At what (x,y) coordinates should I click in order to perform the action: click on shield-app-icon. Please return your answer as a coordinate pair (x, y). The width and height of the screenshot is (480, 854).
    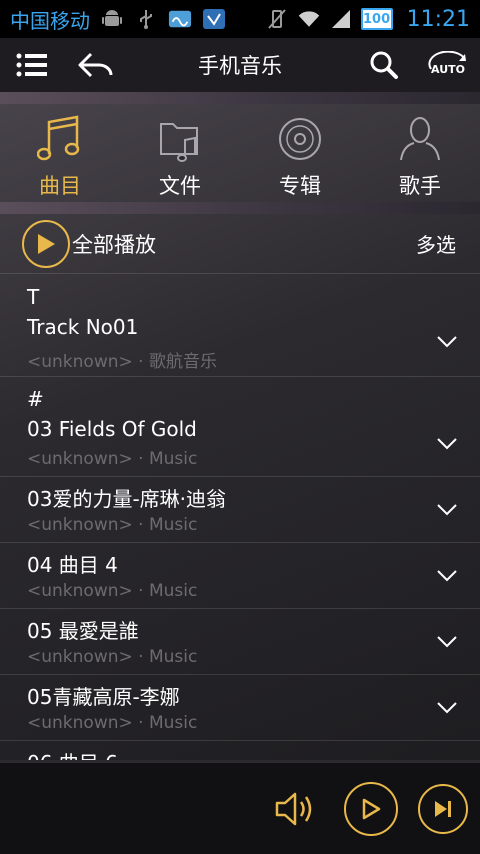
    Looking at the image, I should click on (214, 19).